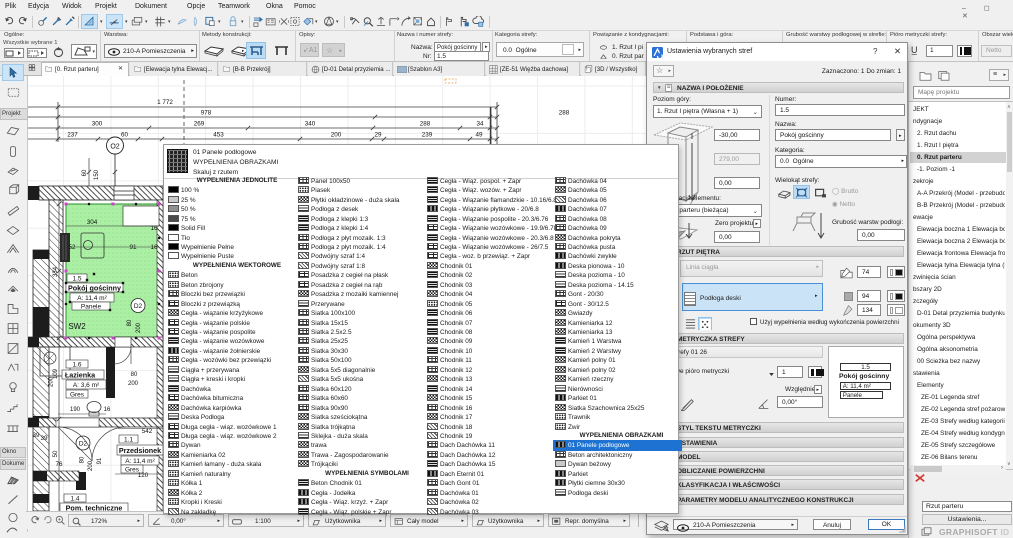 This screenshot has height=538, width=1013. What do you see at coordinates (479, 135) in the screenshot?
I see `svg-text: 49` at bounding box center [479, 135].